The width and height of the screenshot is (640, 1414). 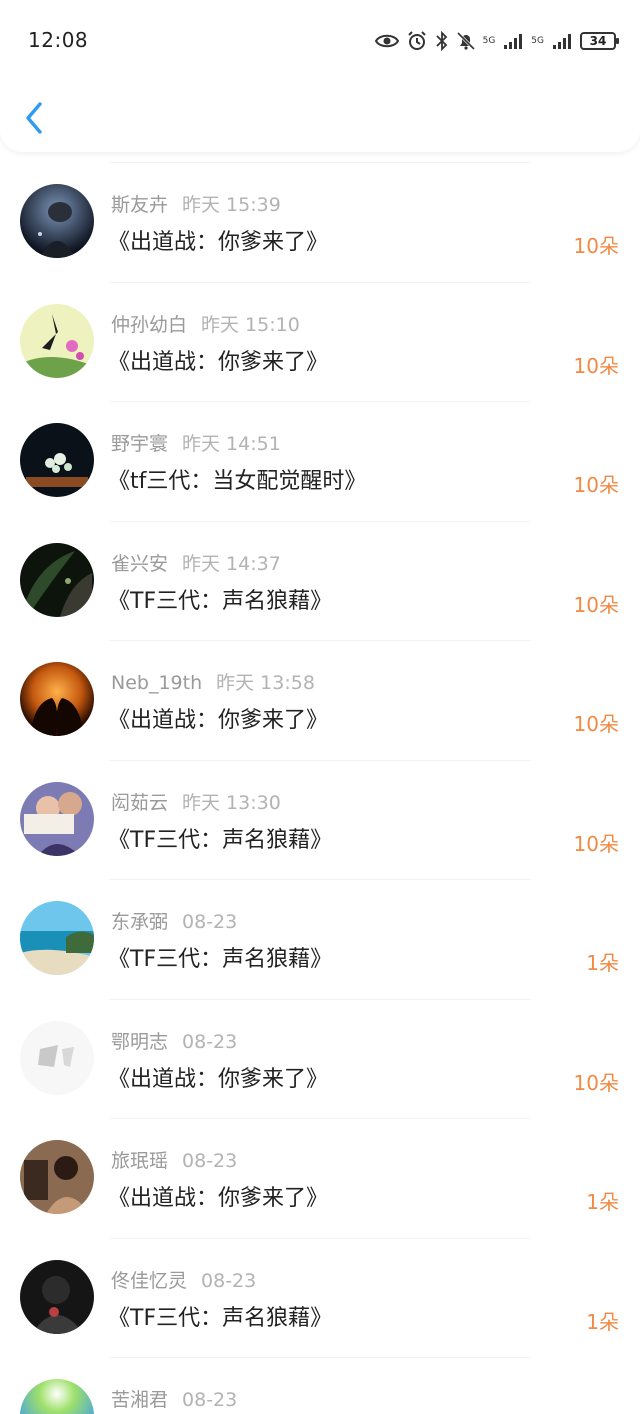 I want to click on bluetooth-icon, so click(x=441, y=41).